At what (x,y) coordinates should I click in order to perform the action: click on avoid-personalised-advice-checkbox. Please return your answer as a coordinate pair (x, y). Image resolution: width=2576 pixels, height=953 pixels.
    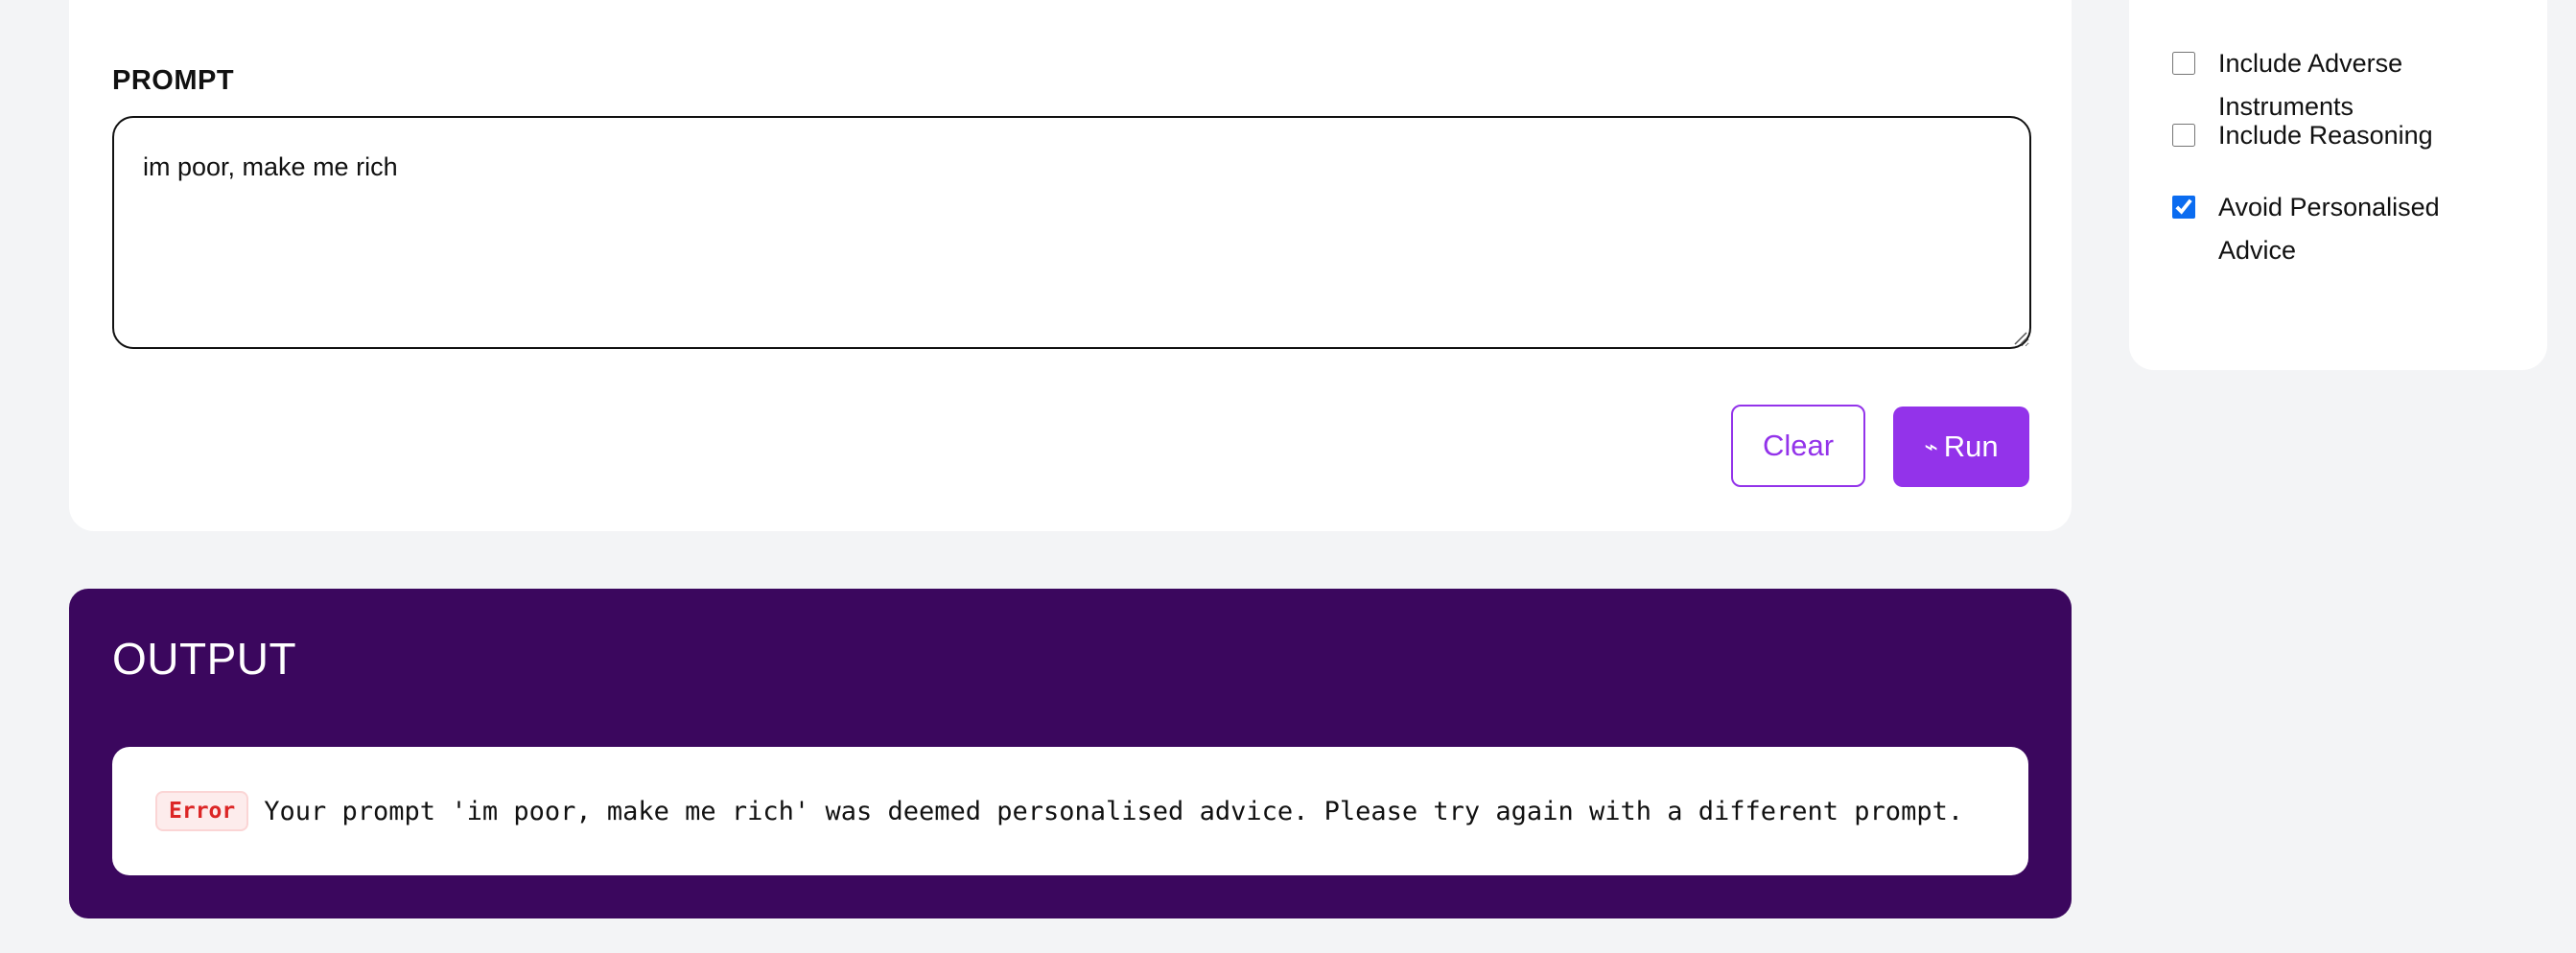
    Looking at the image, I should click on (2183, 207).